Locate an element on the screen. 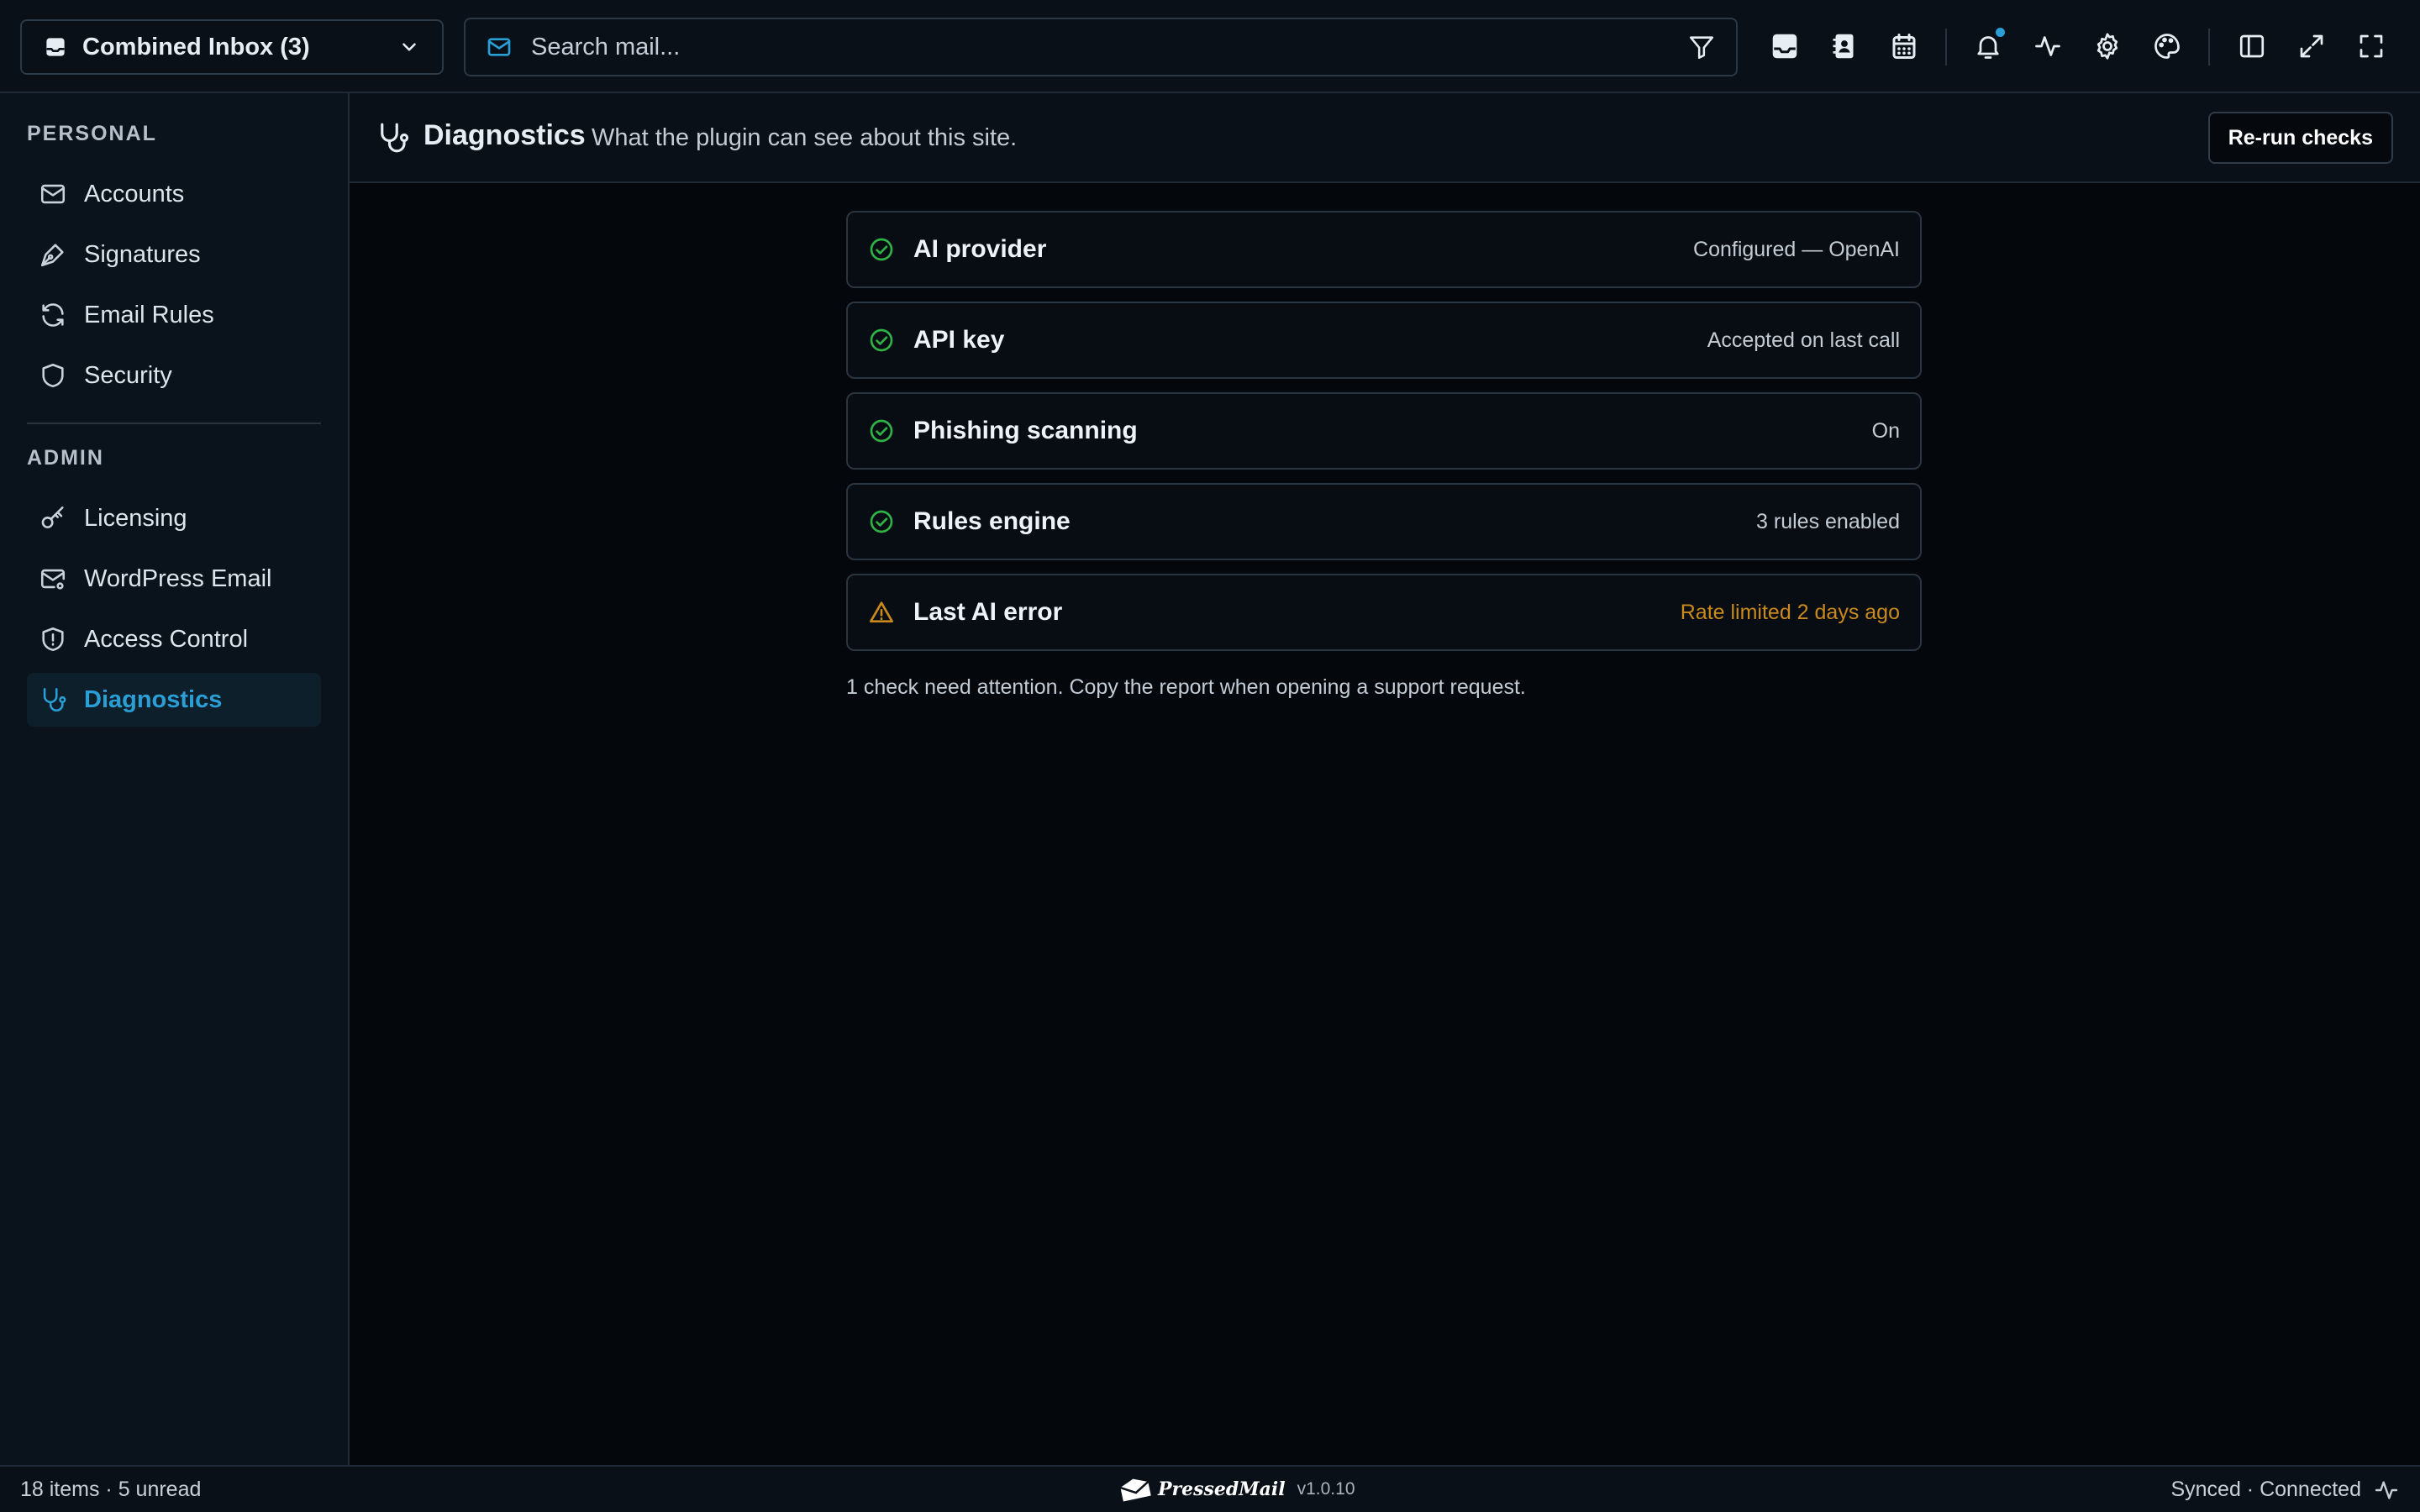  sidebar-item-label: Licensing is located at coordinates (135, 518).